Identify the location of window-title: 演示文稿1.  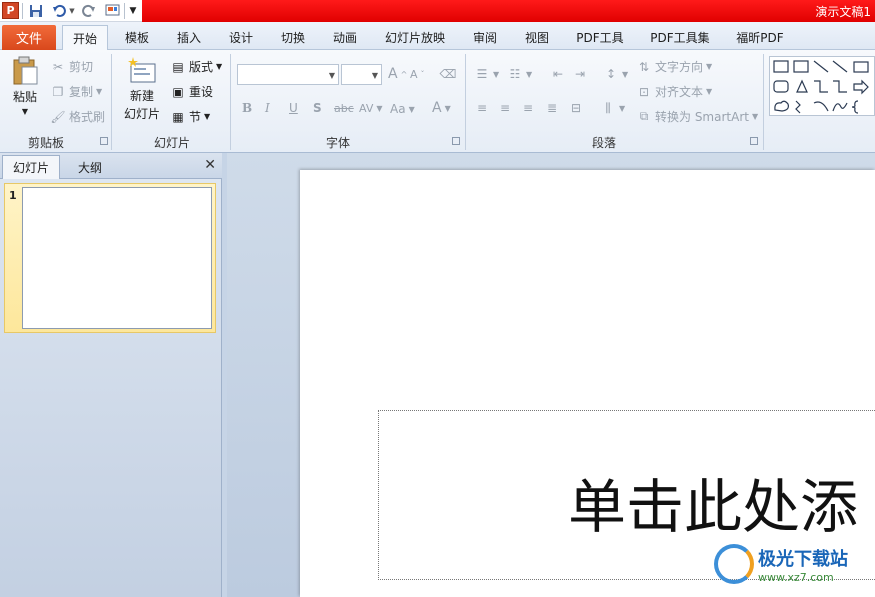
(843, 12).